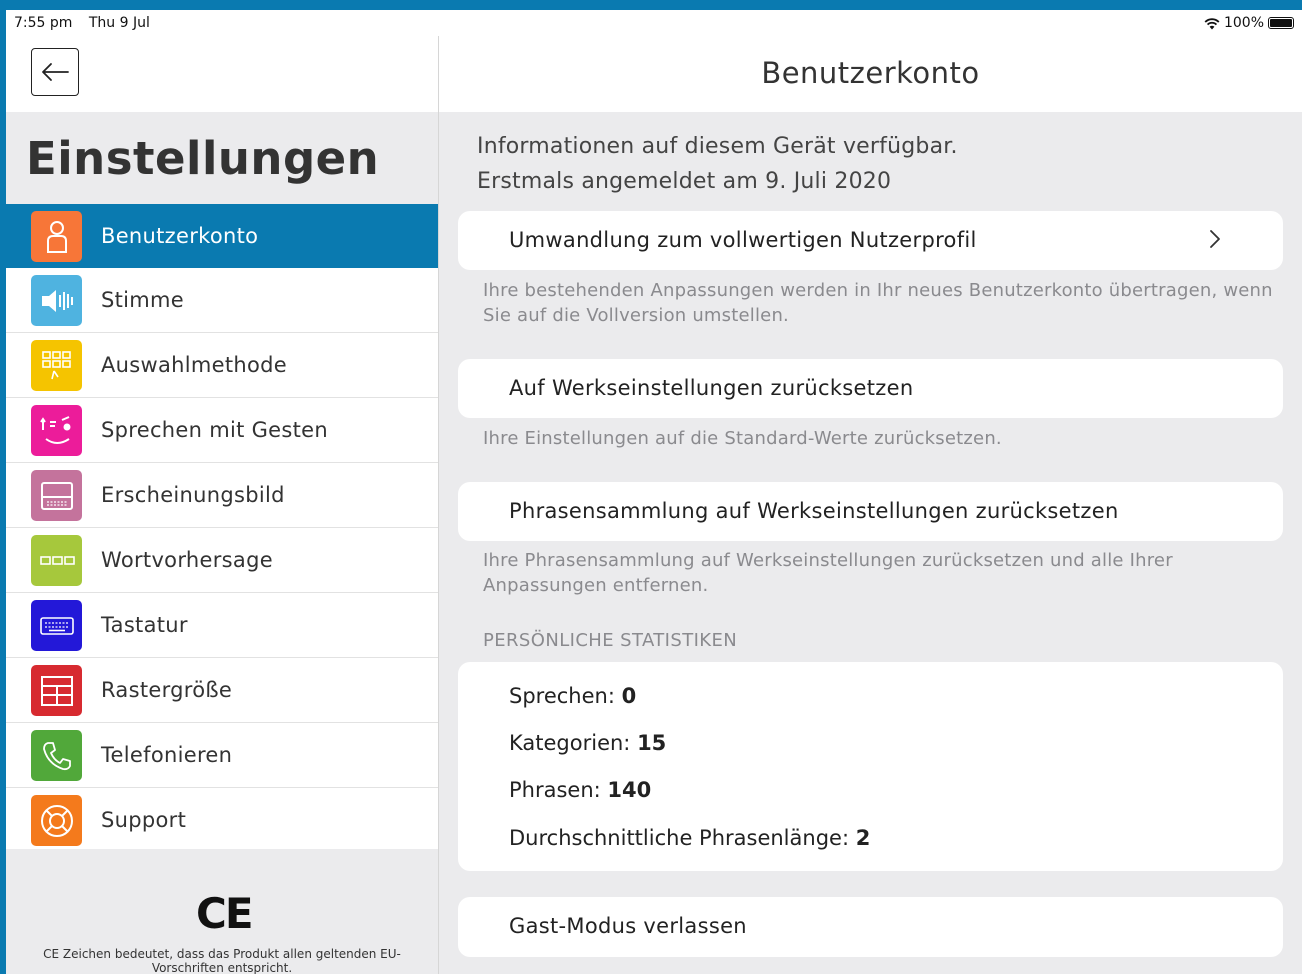  I want to click on user-icon, so click(56, 236).